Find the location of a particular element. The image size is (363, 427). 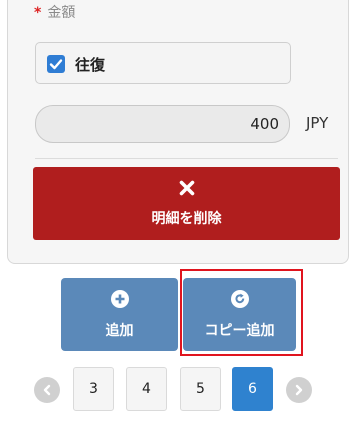

delete-detail-button: 明細を削除 is located at coordinates (186, 203).